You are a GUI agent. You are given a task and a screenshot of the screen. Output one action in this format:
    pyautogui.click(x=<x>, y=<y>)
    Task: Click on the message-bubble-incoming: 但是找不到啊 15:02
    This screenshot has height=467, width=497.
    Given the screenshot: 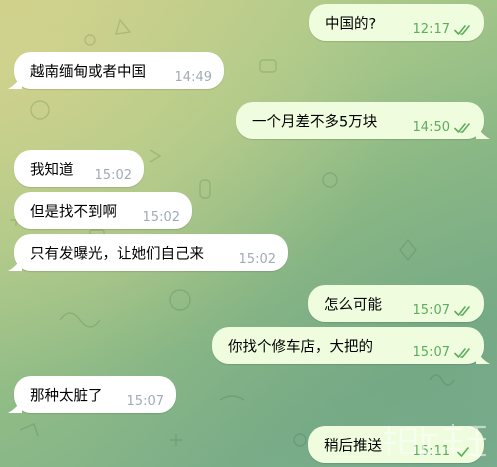 What is the action you would take?
    pyautogui.click(x=103, y=210)
    